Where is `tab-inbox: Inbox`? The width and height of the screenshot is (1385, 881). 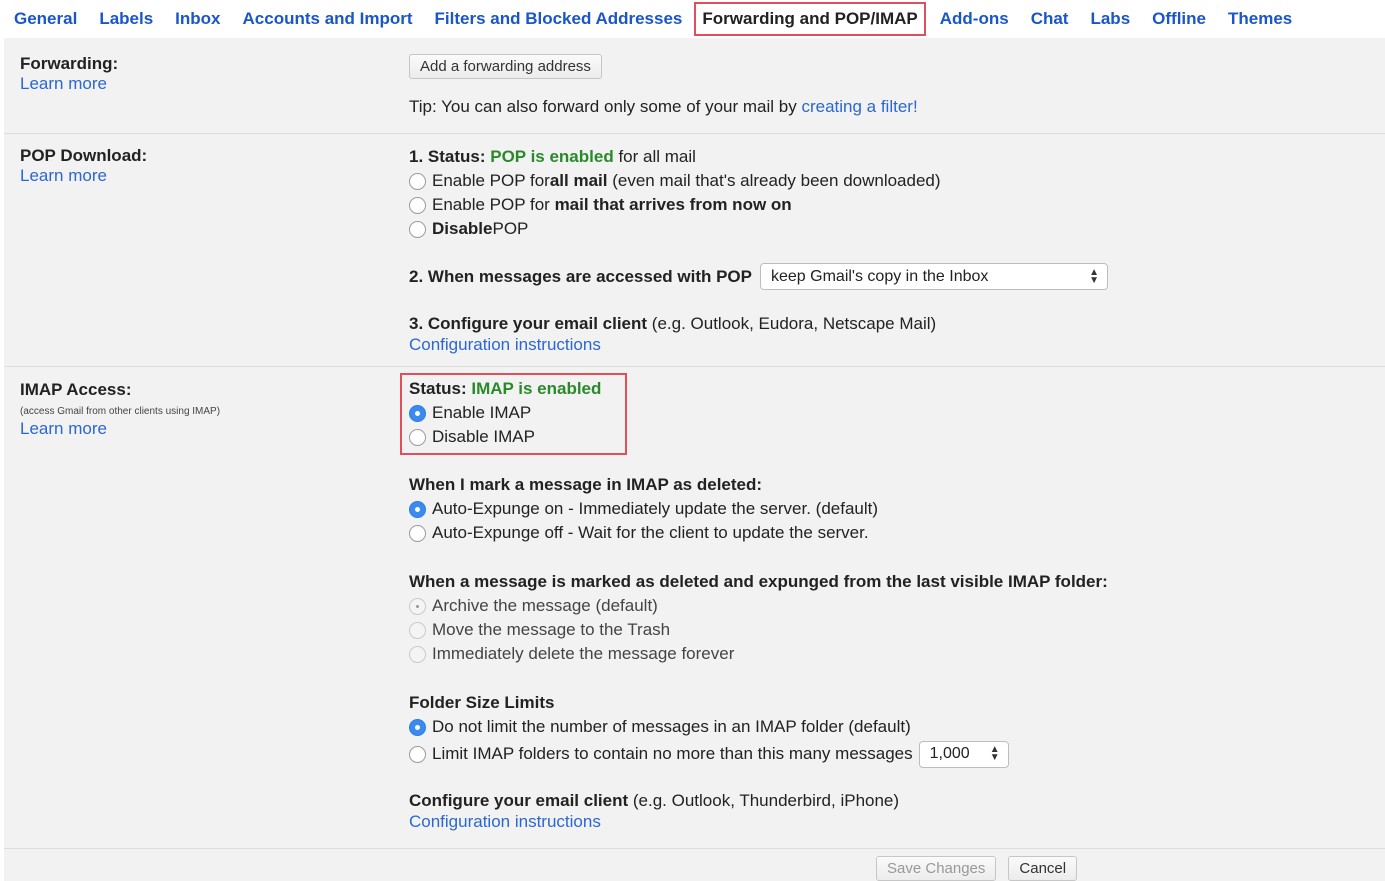
tab-inbox: Inbox is located at coordinates (197, 19).